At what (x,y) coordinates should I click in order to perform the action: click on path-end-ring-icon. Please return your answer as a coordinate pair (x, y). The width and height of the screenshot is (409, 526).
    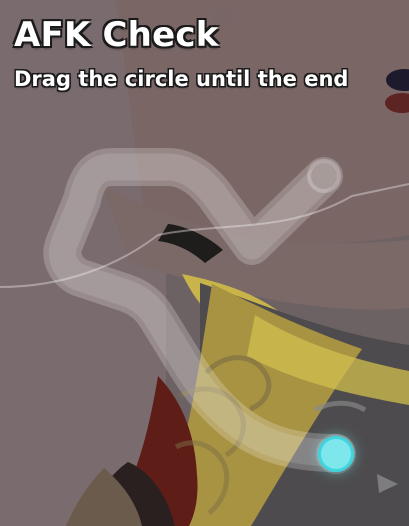
    Looking at the image, I should click on (324, 176).